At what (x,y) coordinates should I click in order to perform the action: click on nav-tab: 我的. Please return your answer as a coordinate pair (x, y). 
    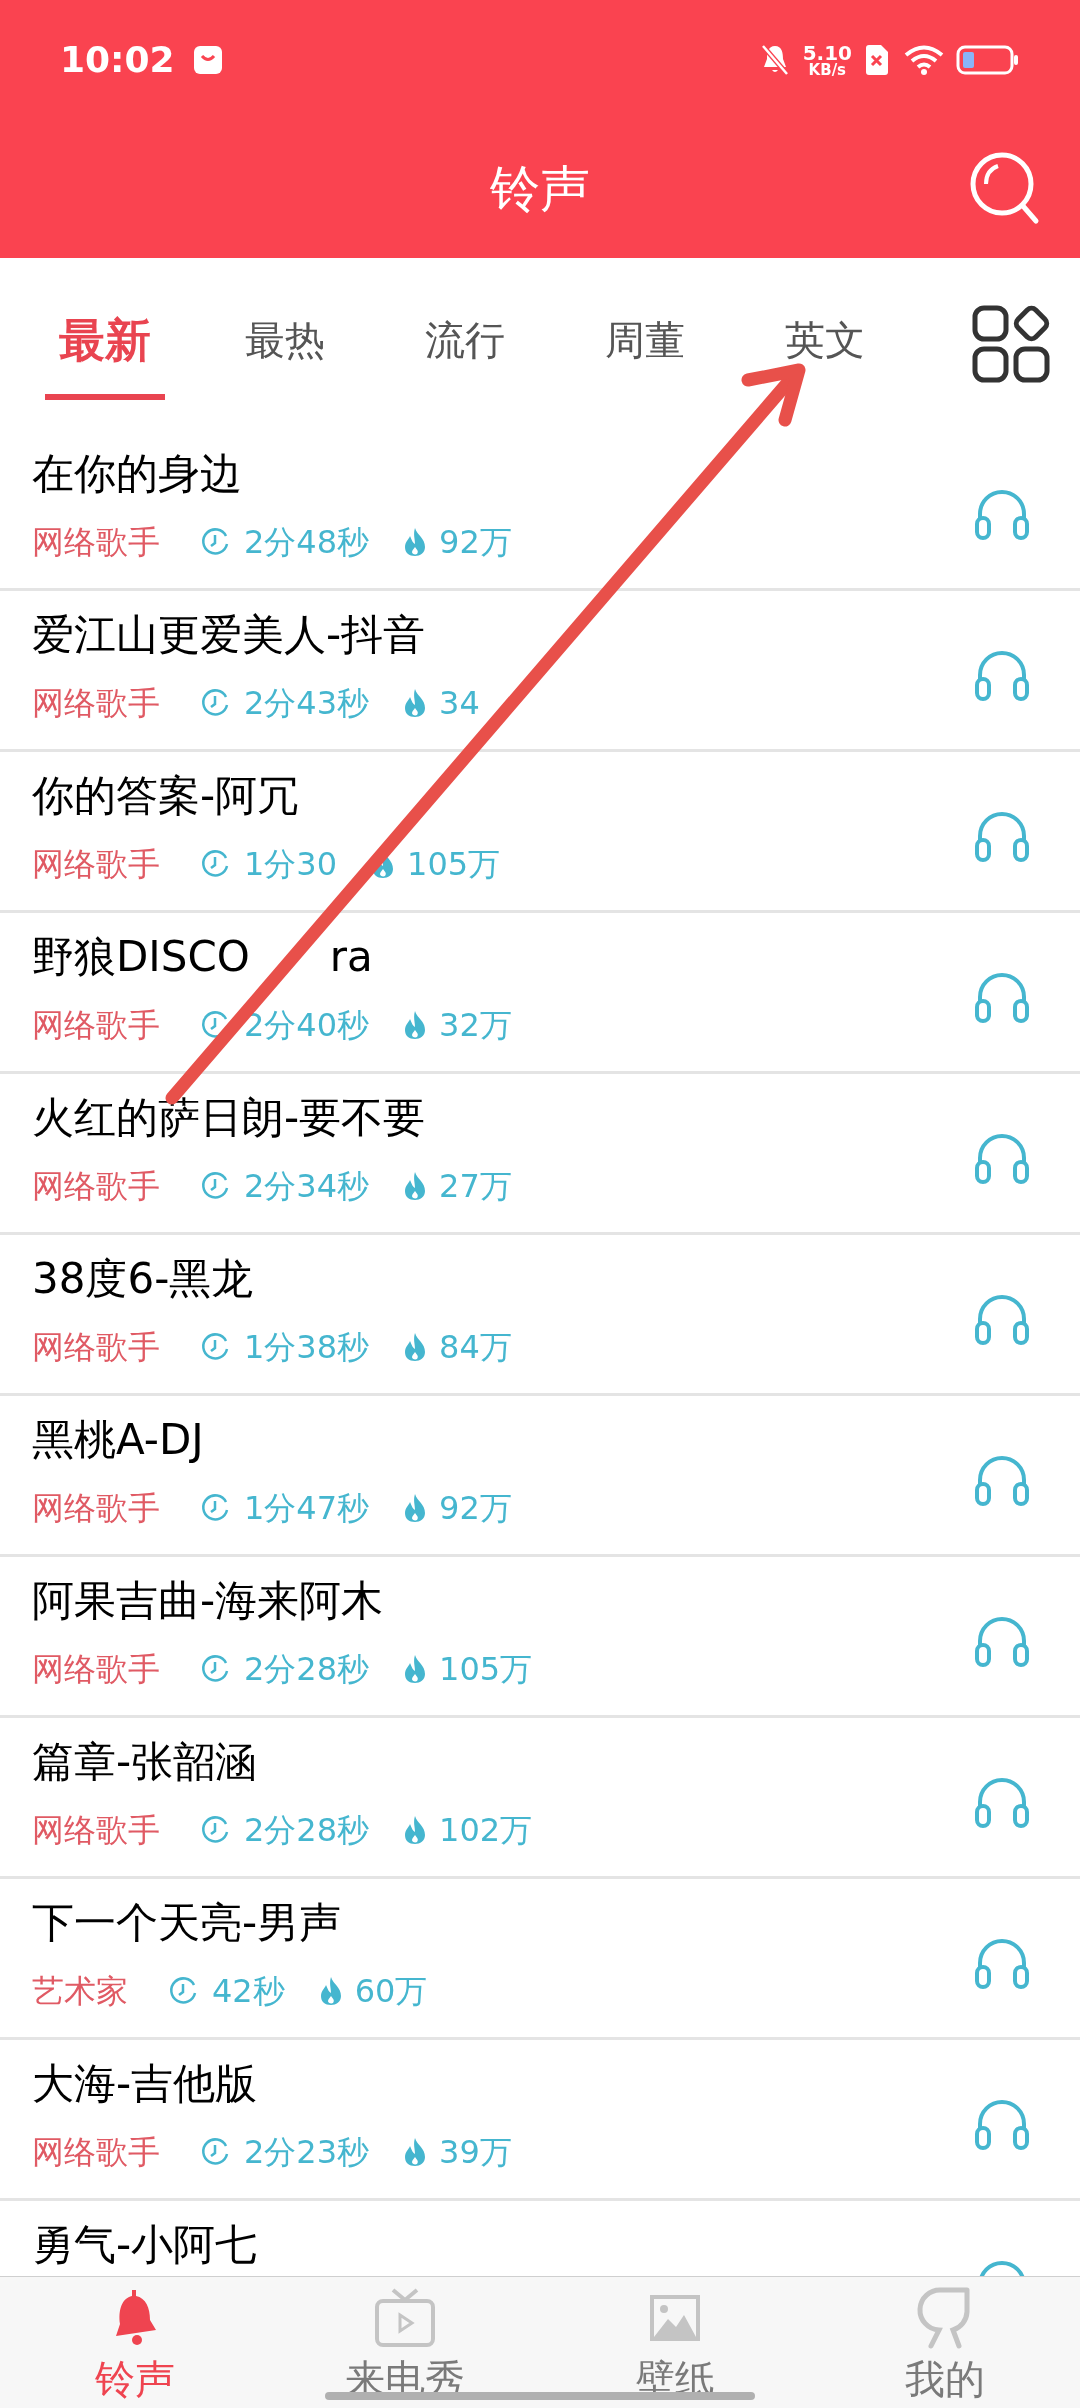
    Looking at the image, I should click on (945, 2342).